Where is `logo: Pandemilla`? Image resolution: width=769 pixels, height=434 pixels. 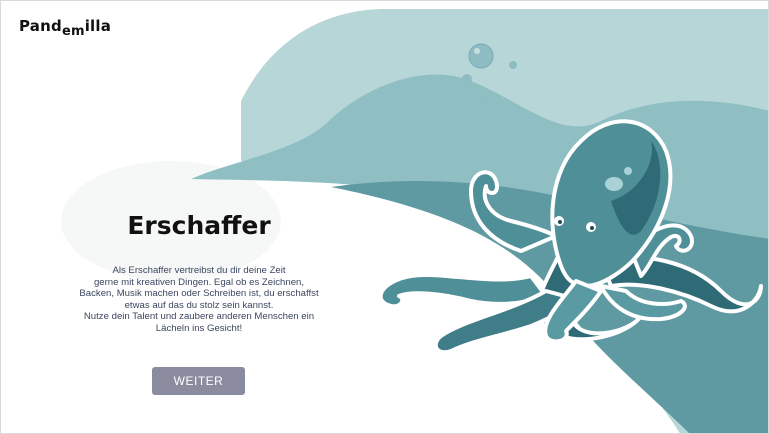 logo: Pandemilla is located at coordinates (65, 28).